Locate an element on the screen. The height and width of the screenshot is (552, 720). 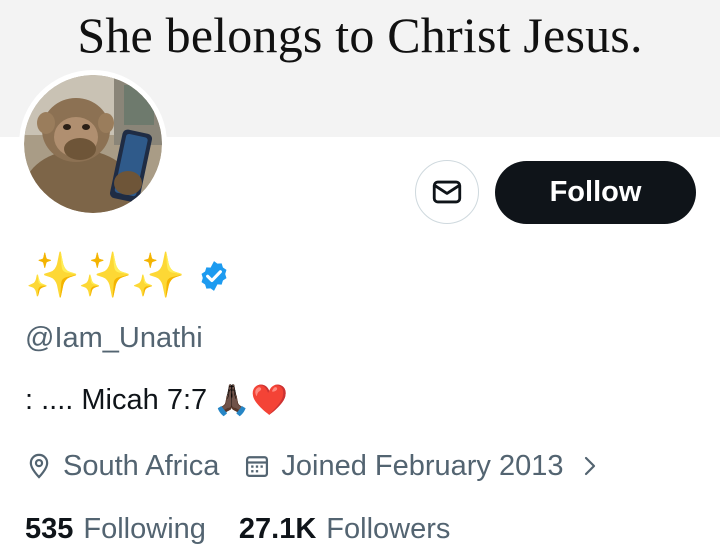
message-button is located at coordinates (447, 192).